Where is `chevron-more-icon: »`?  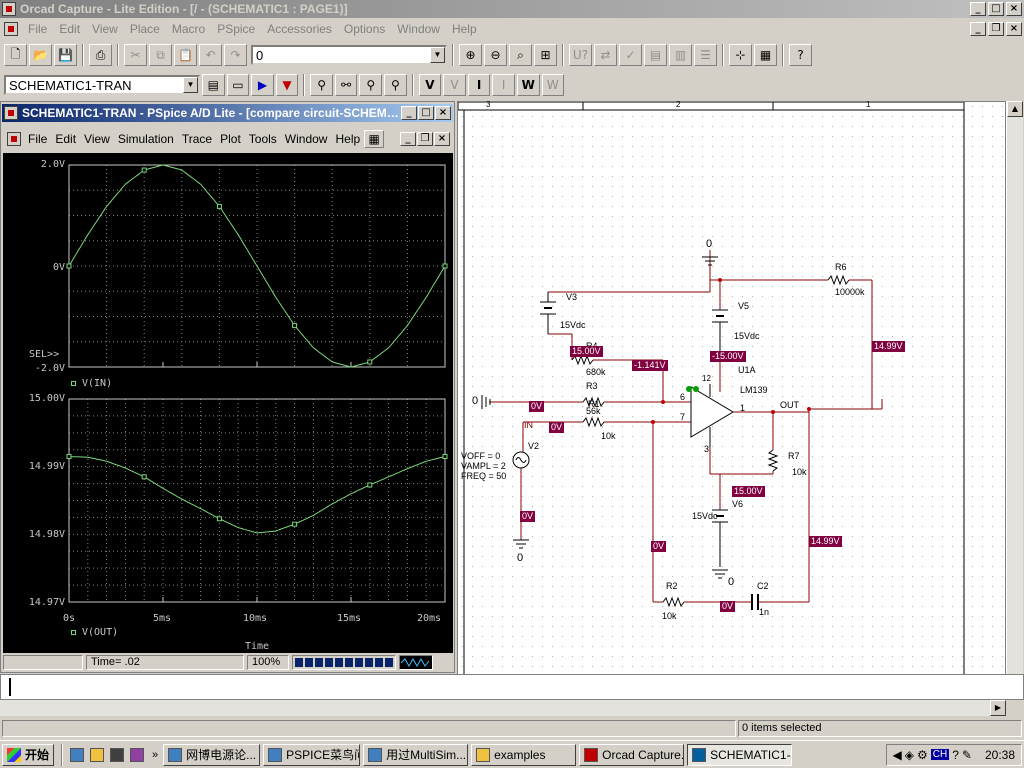
chevron-more-icon: » is located at coordinates (155, 755).